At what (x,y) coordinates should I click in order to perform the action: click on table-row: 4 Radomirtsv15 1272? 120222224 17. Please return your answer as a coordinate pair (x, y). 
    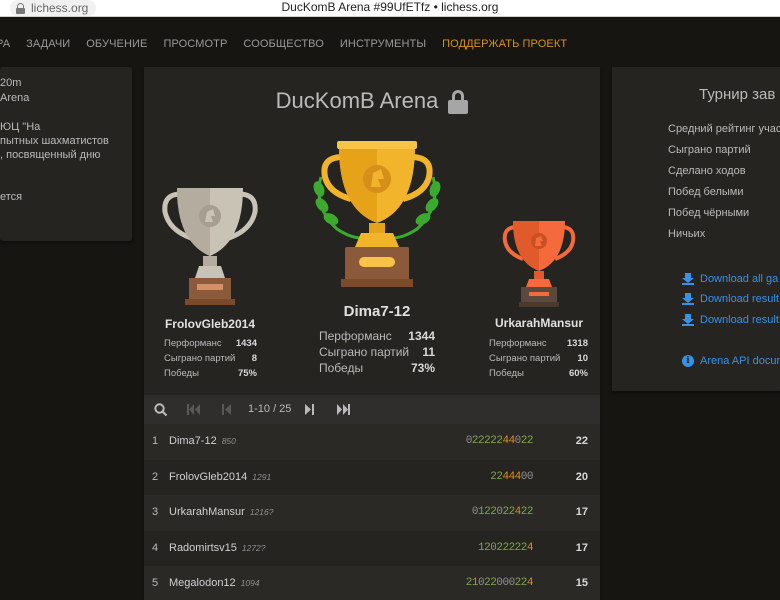
    Looking at the image, I should click on (372, 548).